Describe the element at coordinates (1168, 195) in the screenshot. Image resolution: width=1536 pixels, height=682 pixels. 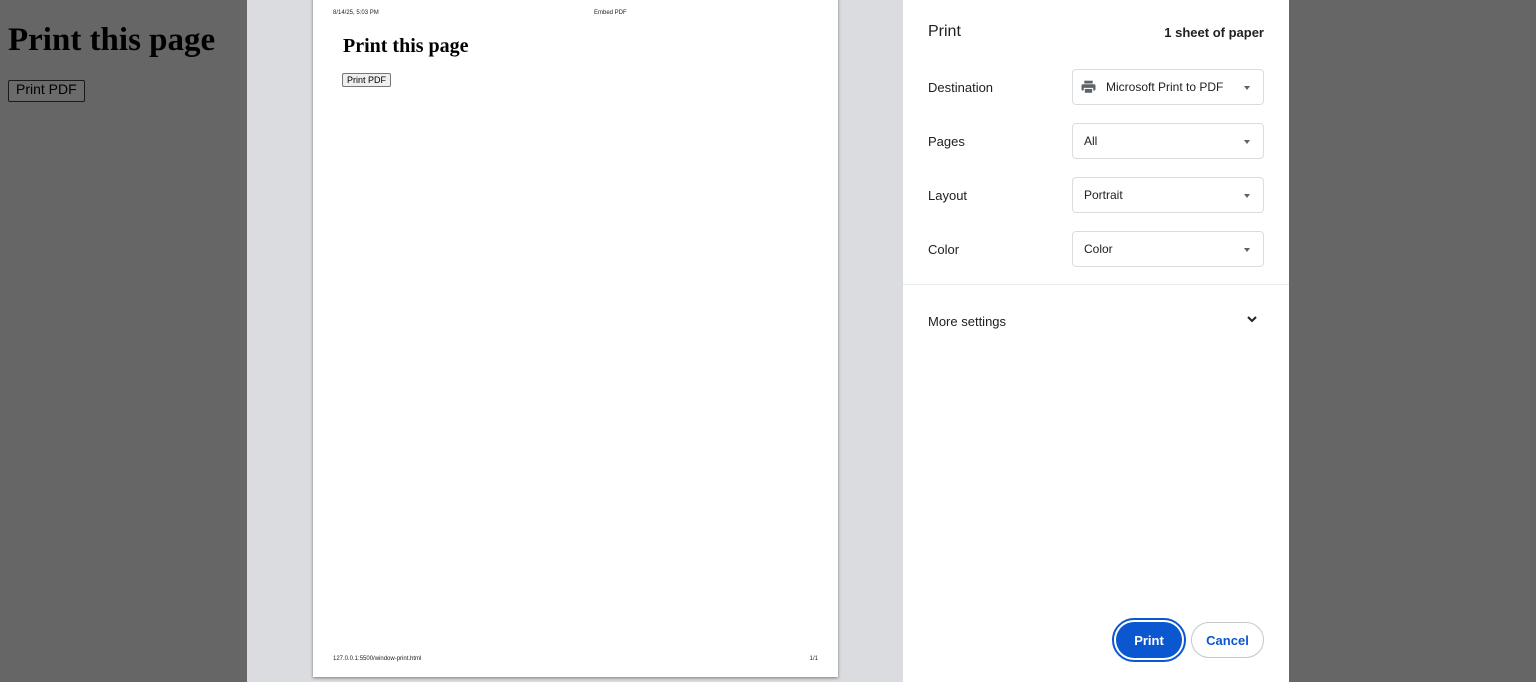
I see `layout-select: Portrait` at that location.